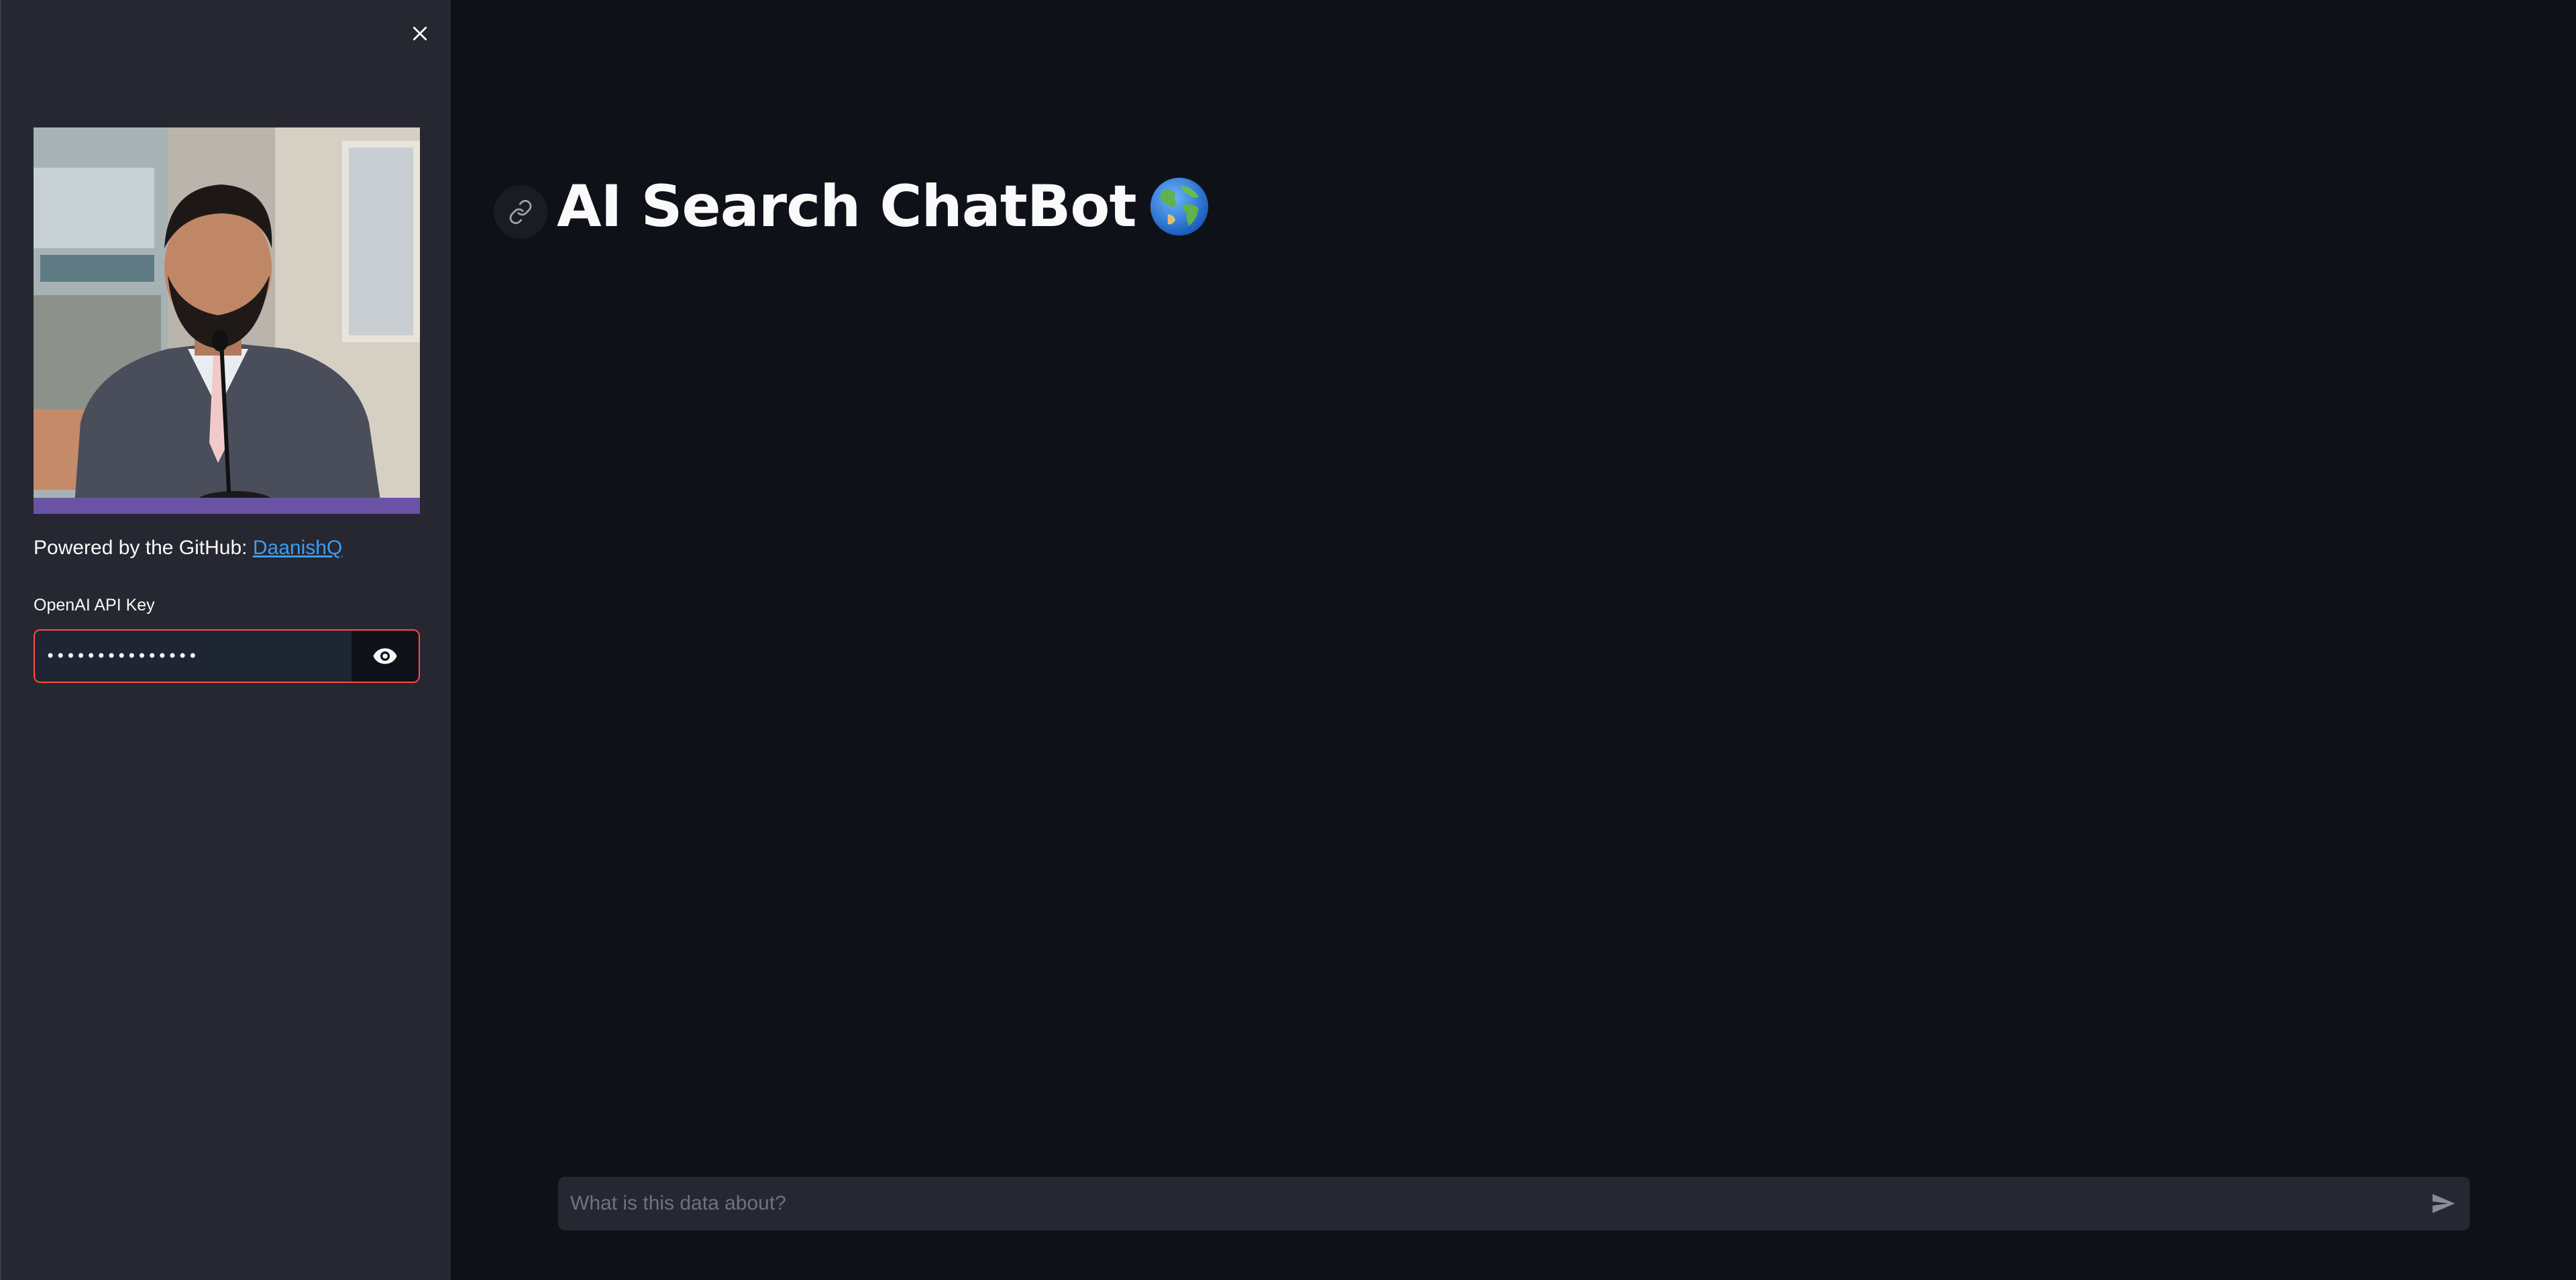 The image size is (2576, 1280). I want to click on globe-emoji-icon, so click(1179, 207).